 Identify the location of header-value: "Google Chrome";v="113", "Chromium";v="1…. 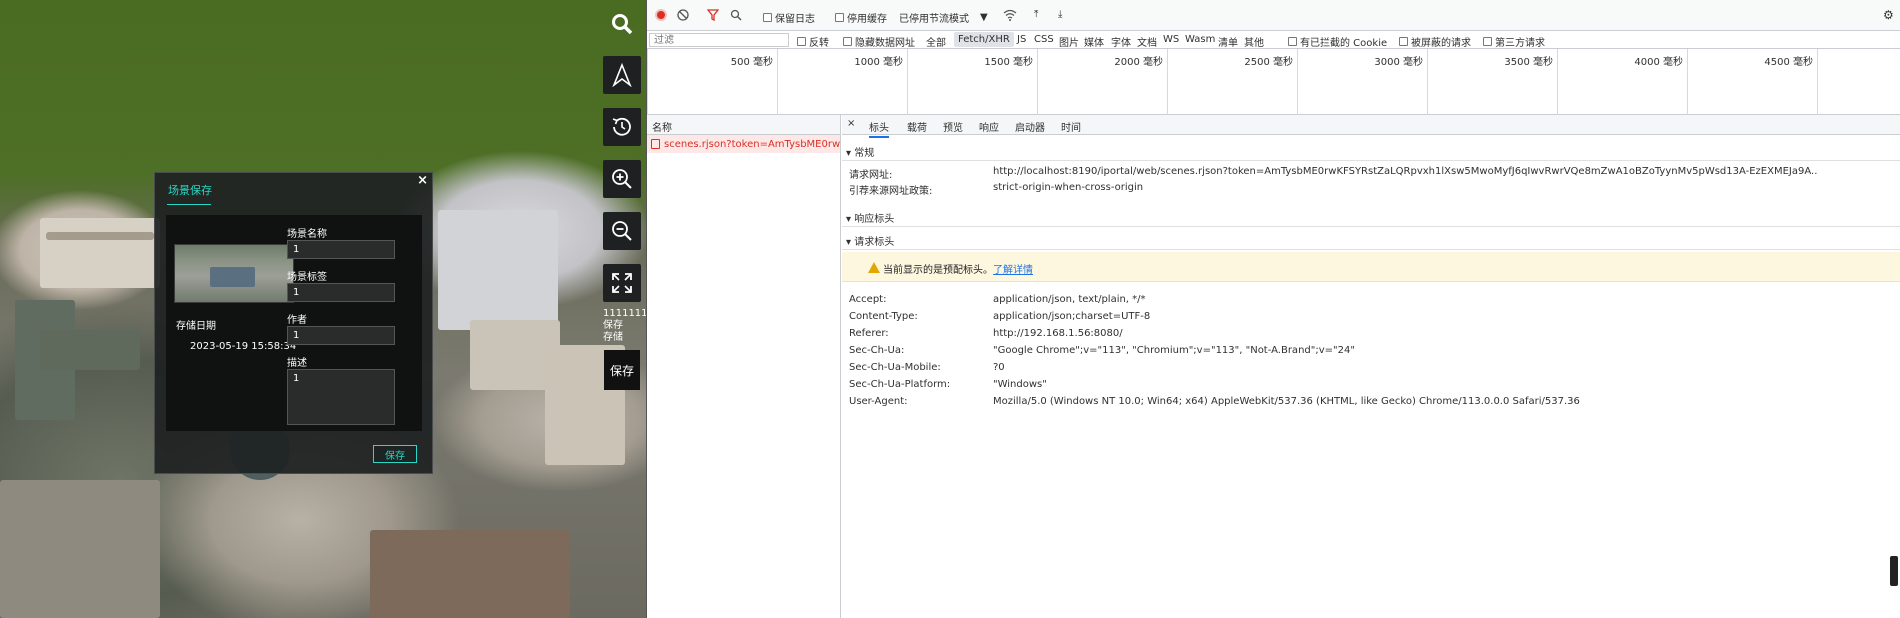
(1174, 350).